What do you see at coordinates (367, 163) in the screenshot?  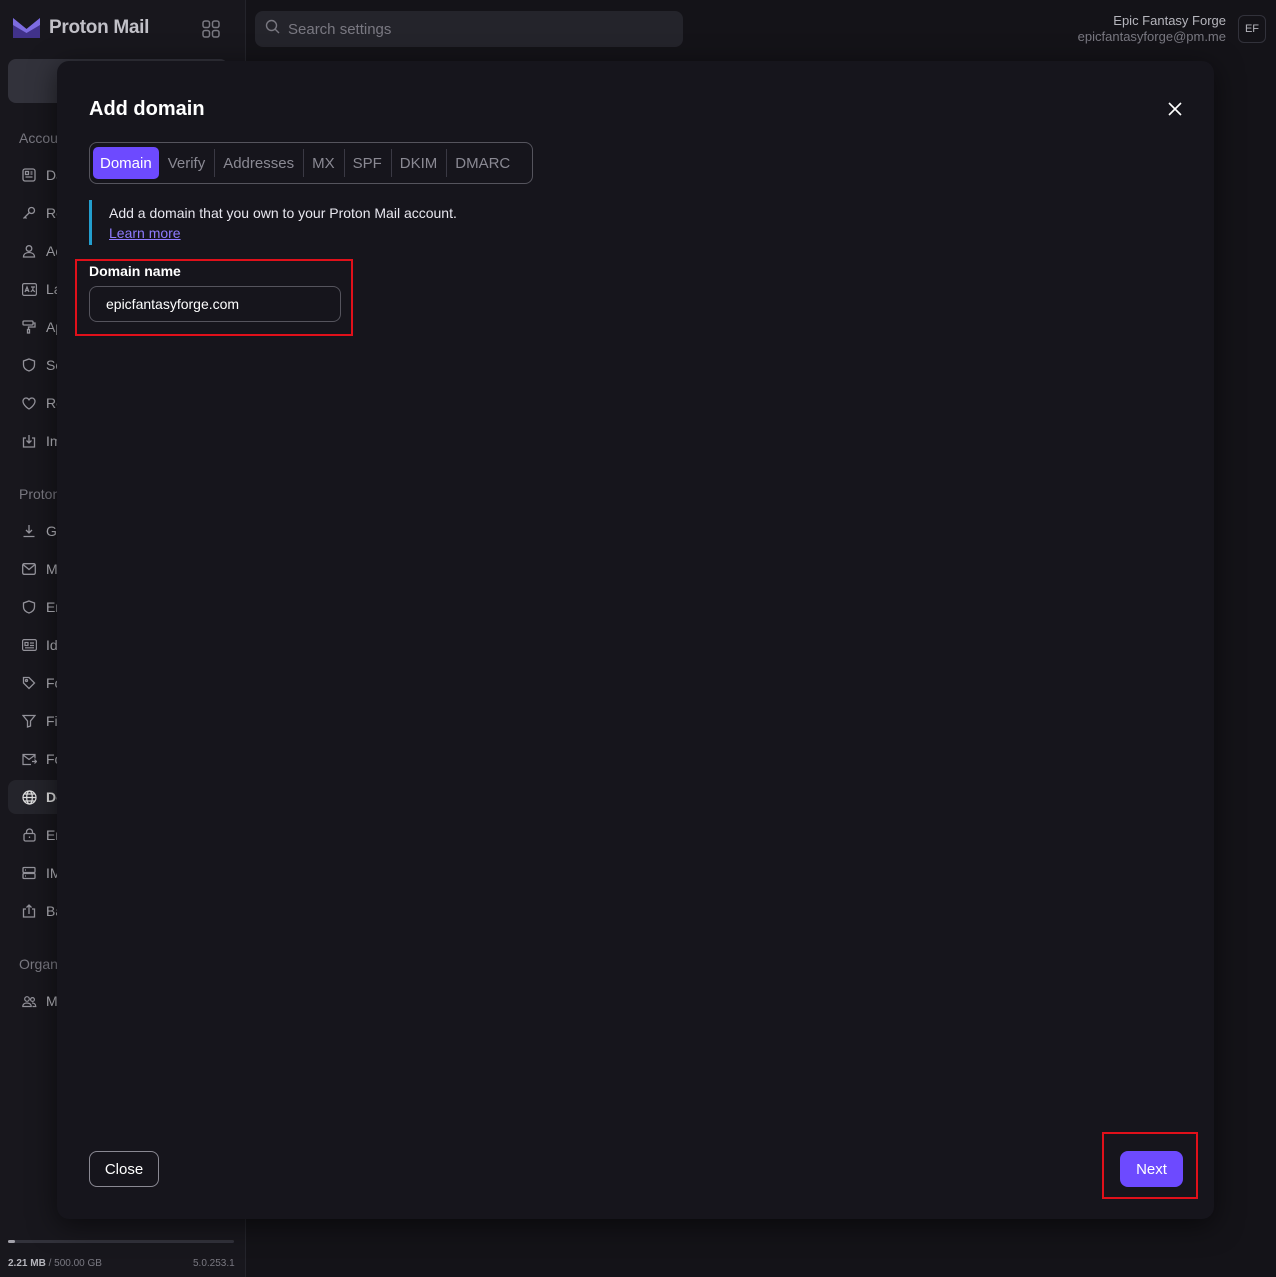 I see `step-spf: SPF` at bounding box center [367, 163].